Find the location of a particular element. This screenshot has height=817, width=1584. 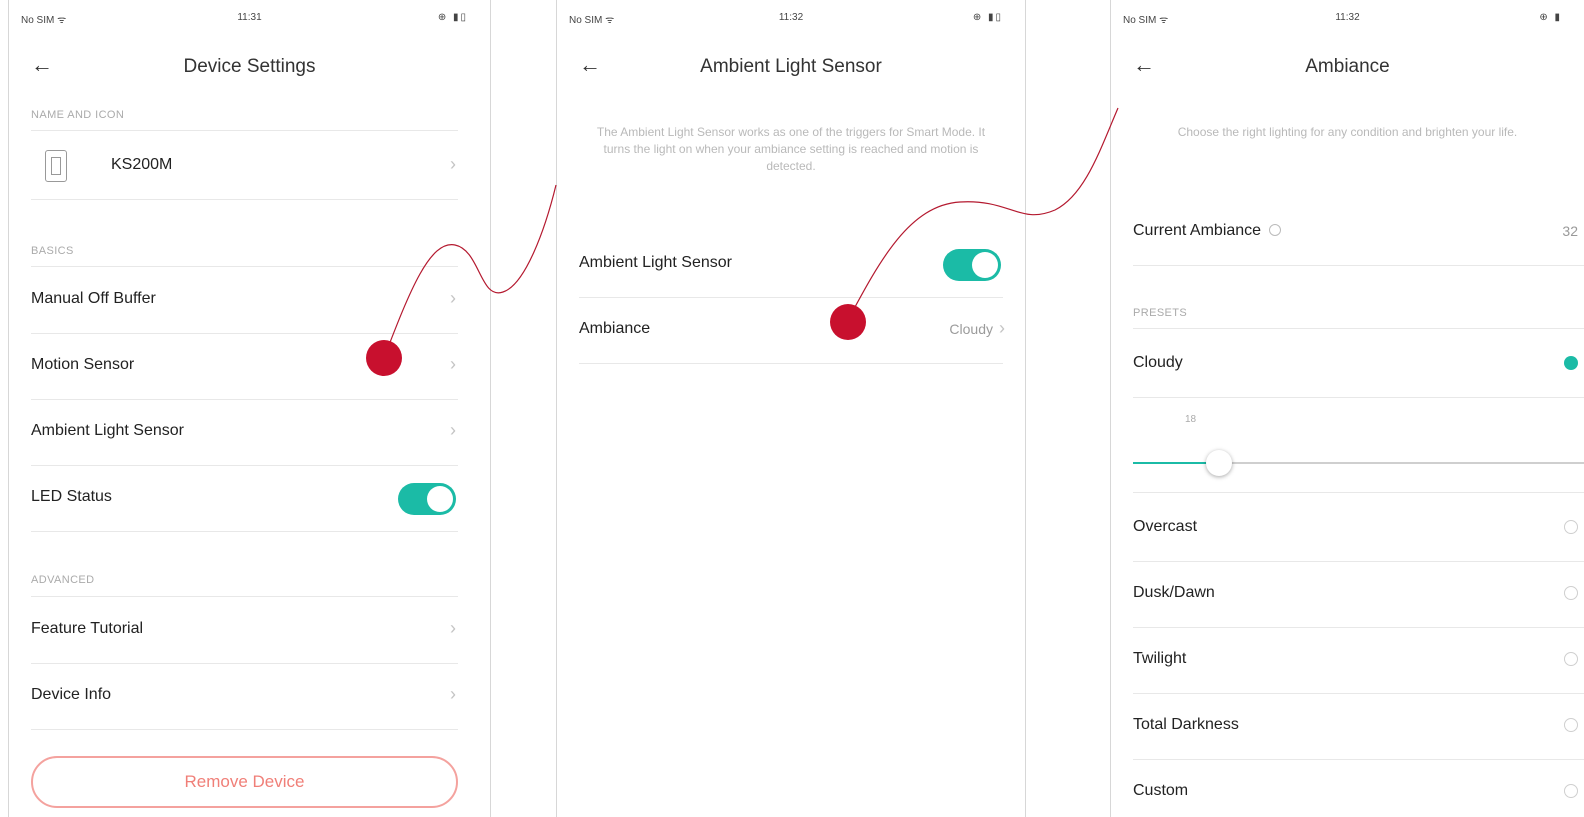

device-name-row: KS200M › is located at coordinates (244, 167).